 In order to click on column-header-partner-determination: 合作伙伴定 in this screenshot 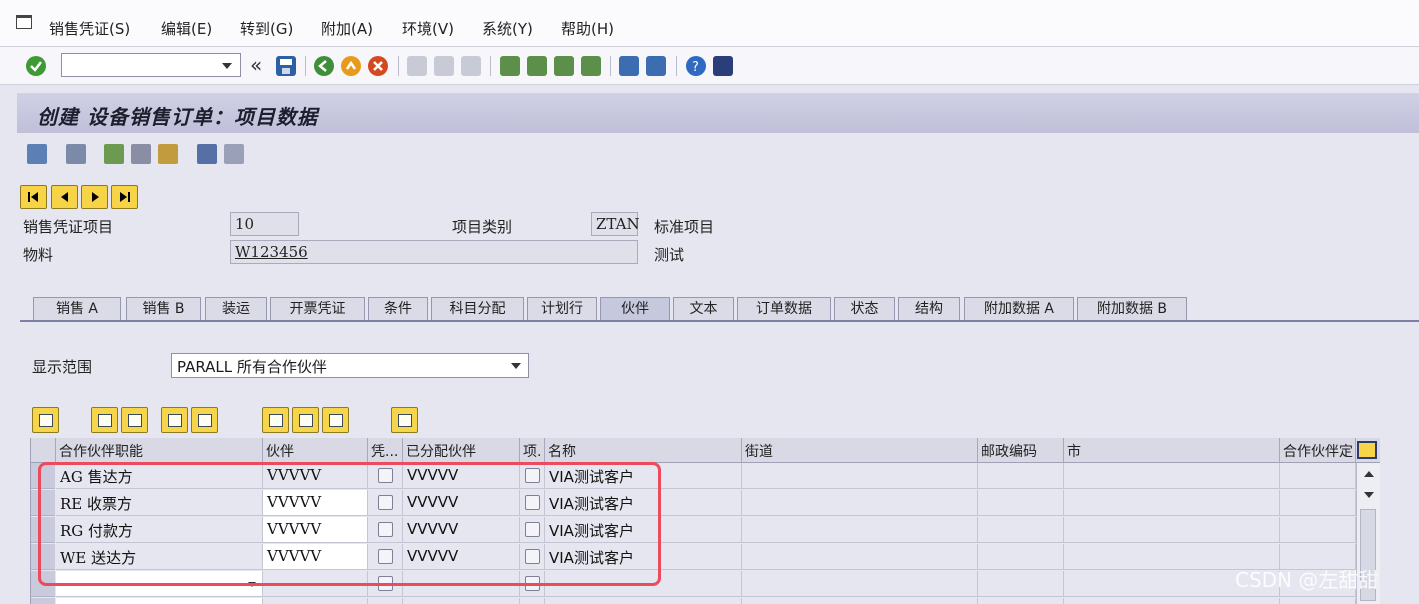, I will do `click(1318, 450)`.